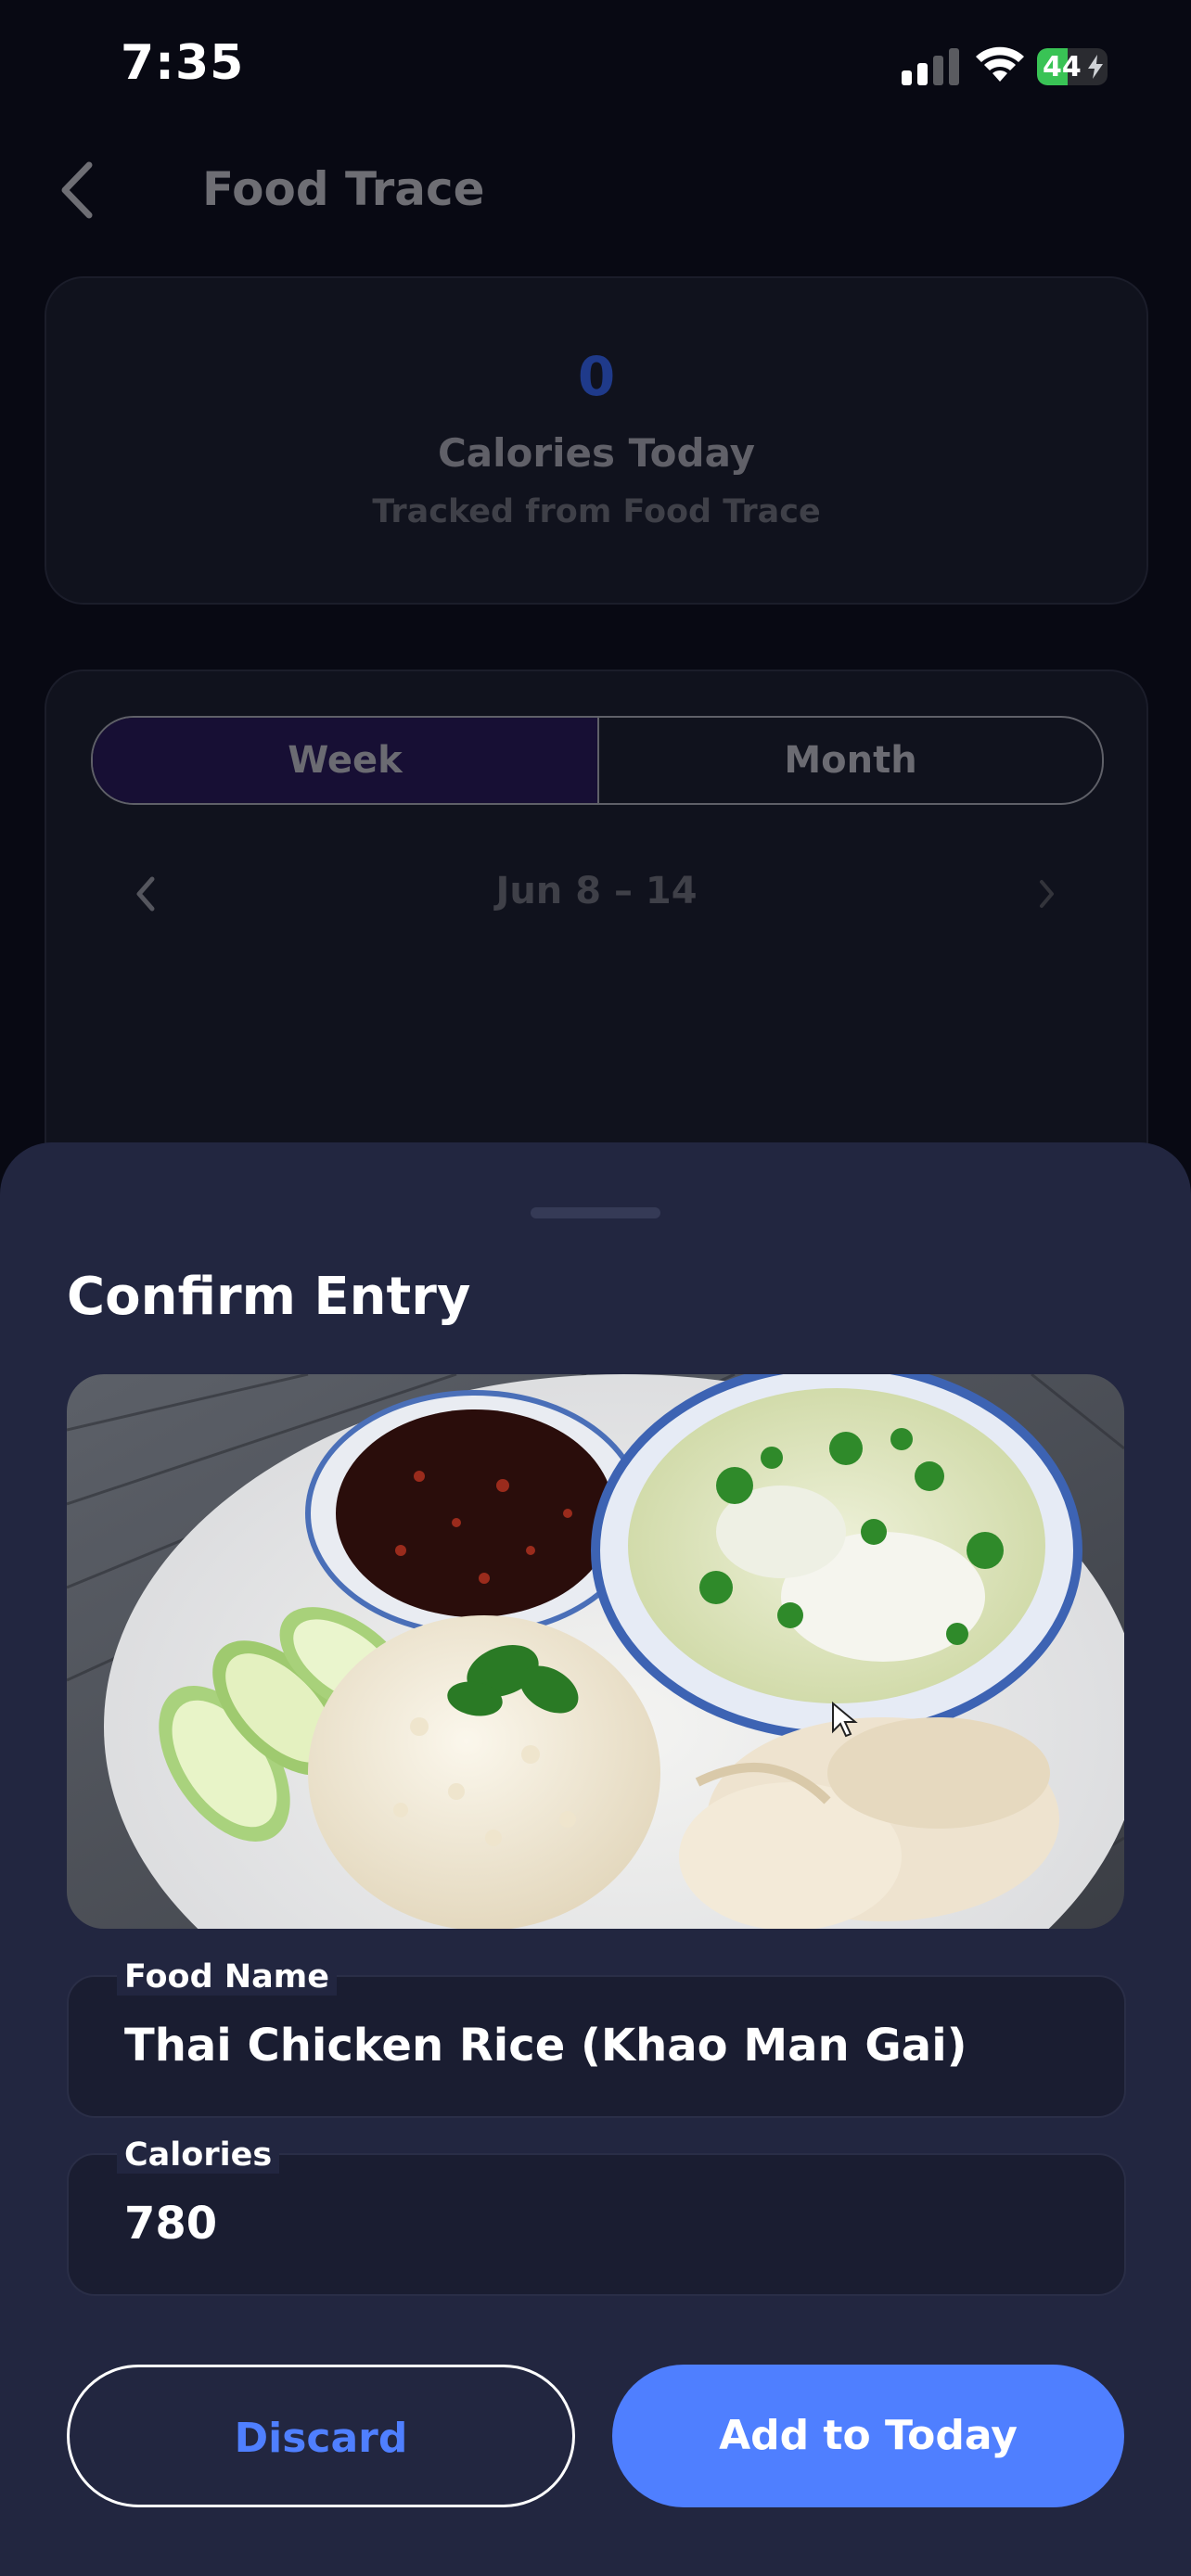 The width and height of the screenshot is (1191, 2576). I want to click on status-time: 7:35, so click(183, 63).